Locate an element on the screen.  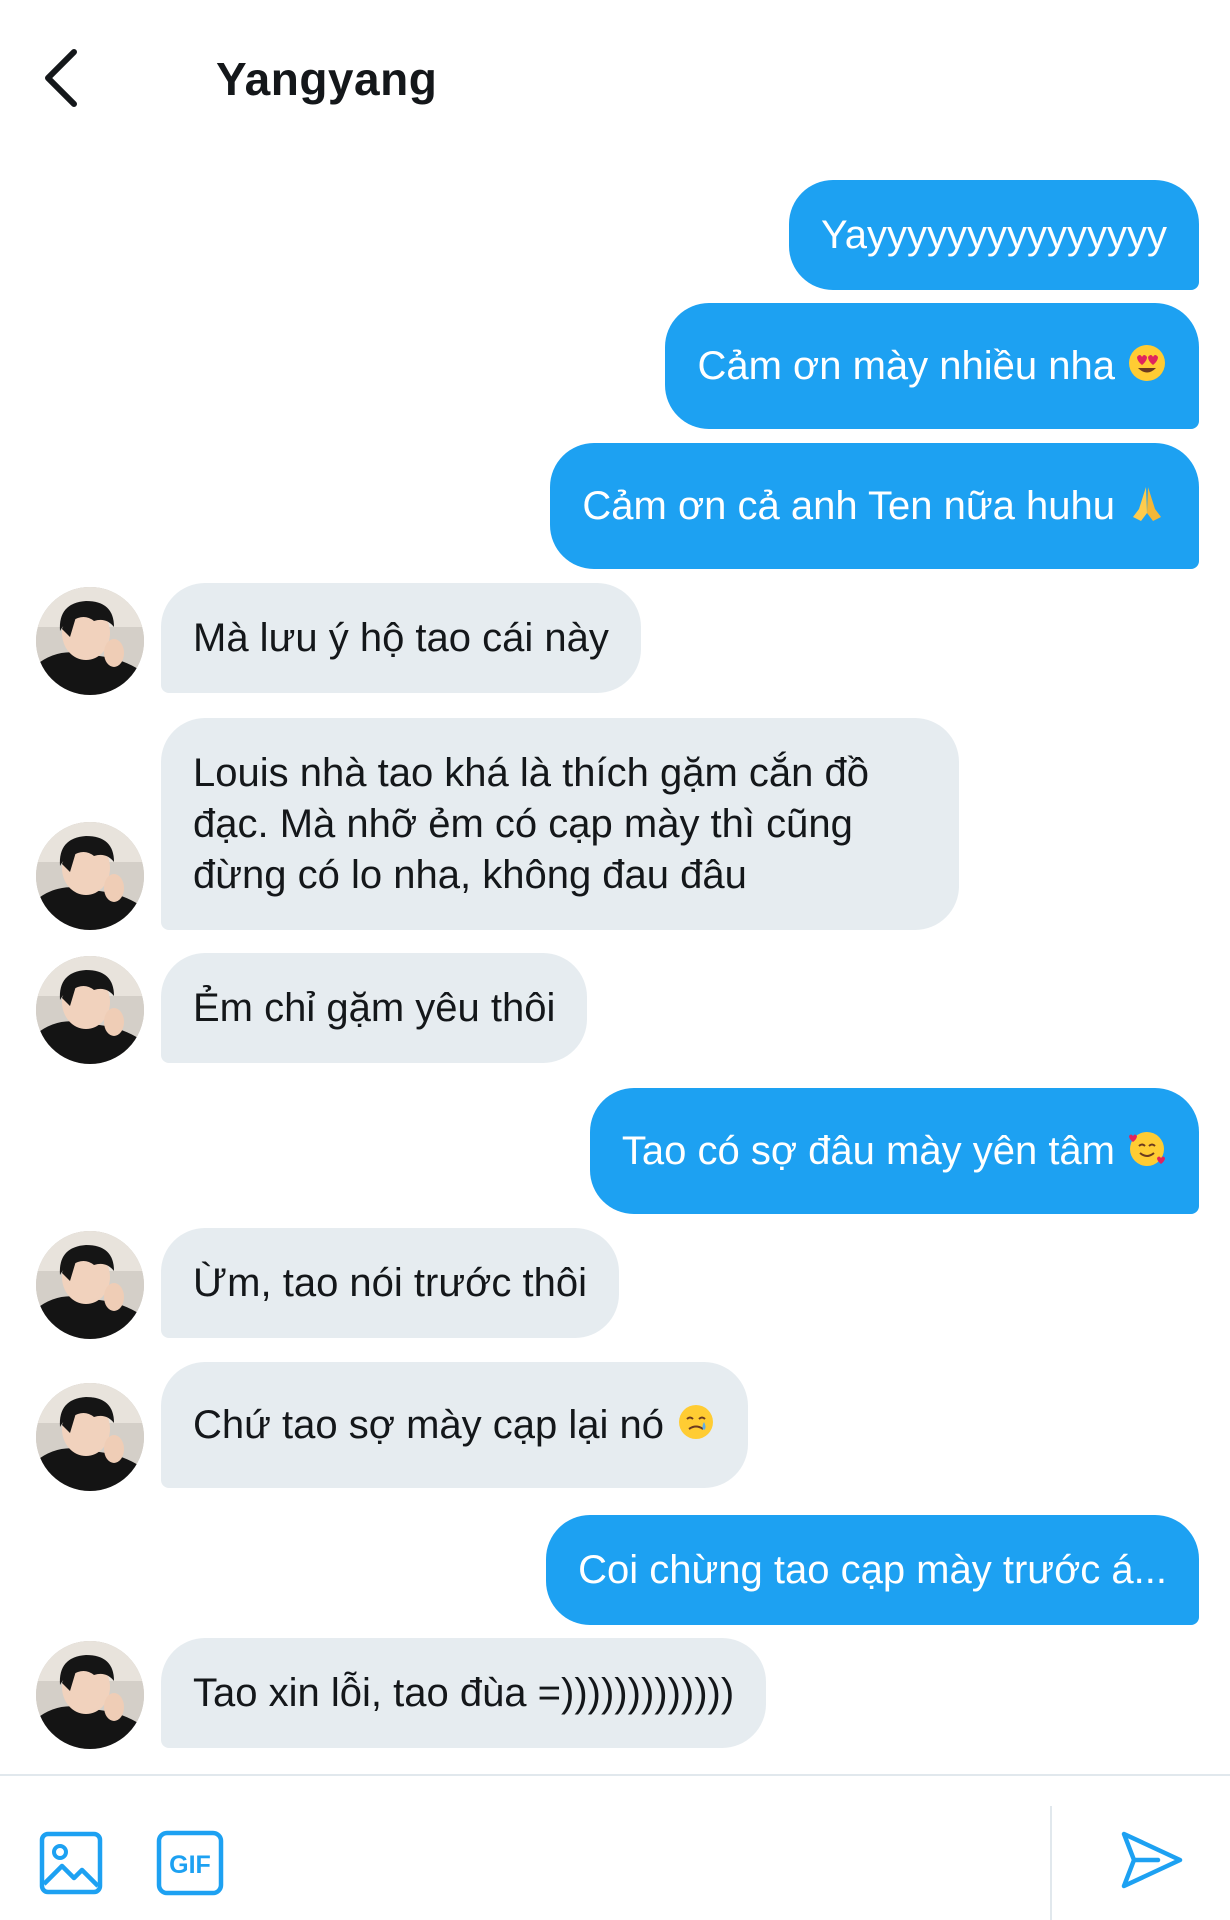
message-text: Mà lưu ý hộ tao cái này is located at coordinates (401, 637).